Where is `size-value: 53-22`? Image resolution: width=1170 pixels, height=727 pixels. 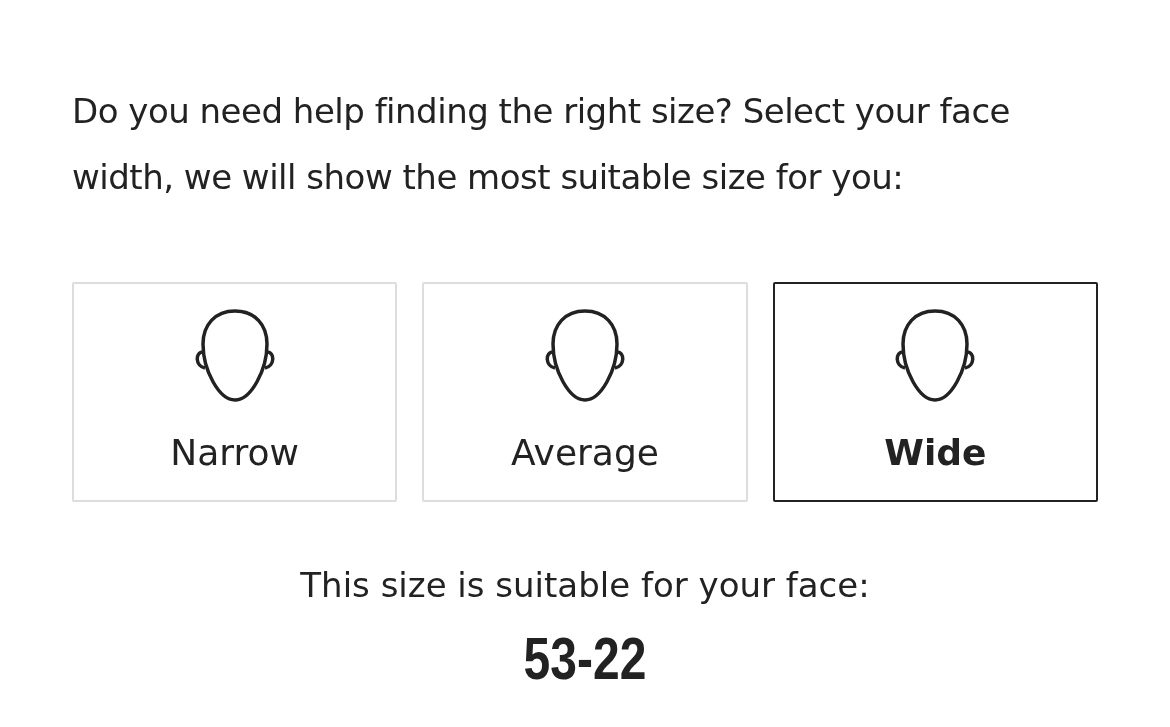 size-value: 53-22 is located at coordinates (585, 659).